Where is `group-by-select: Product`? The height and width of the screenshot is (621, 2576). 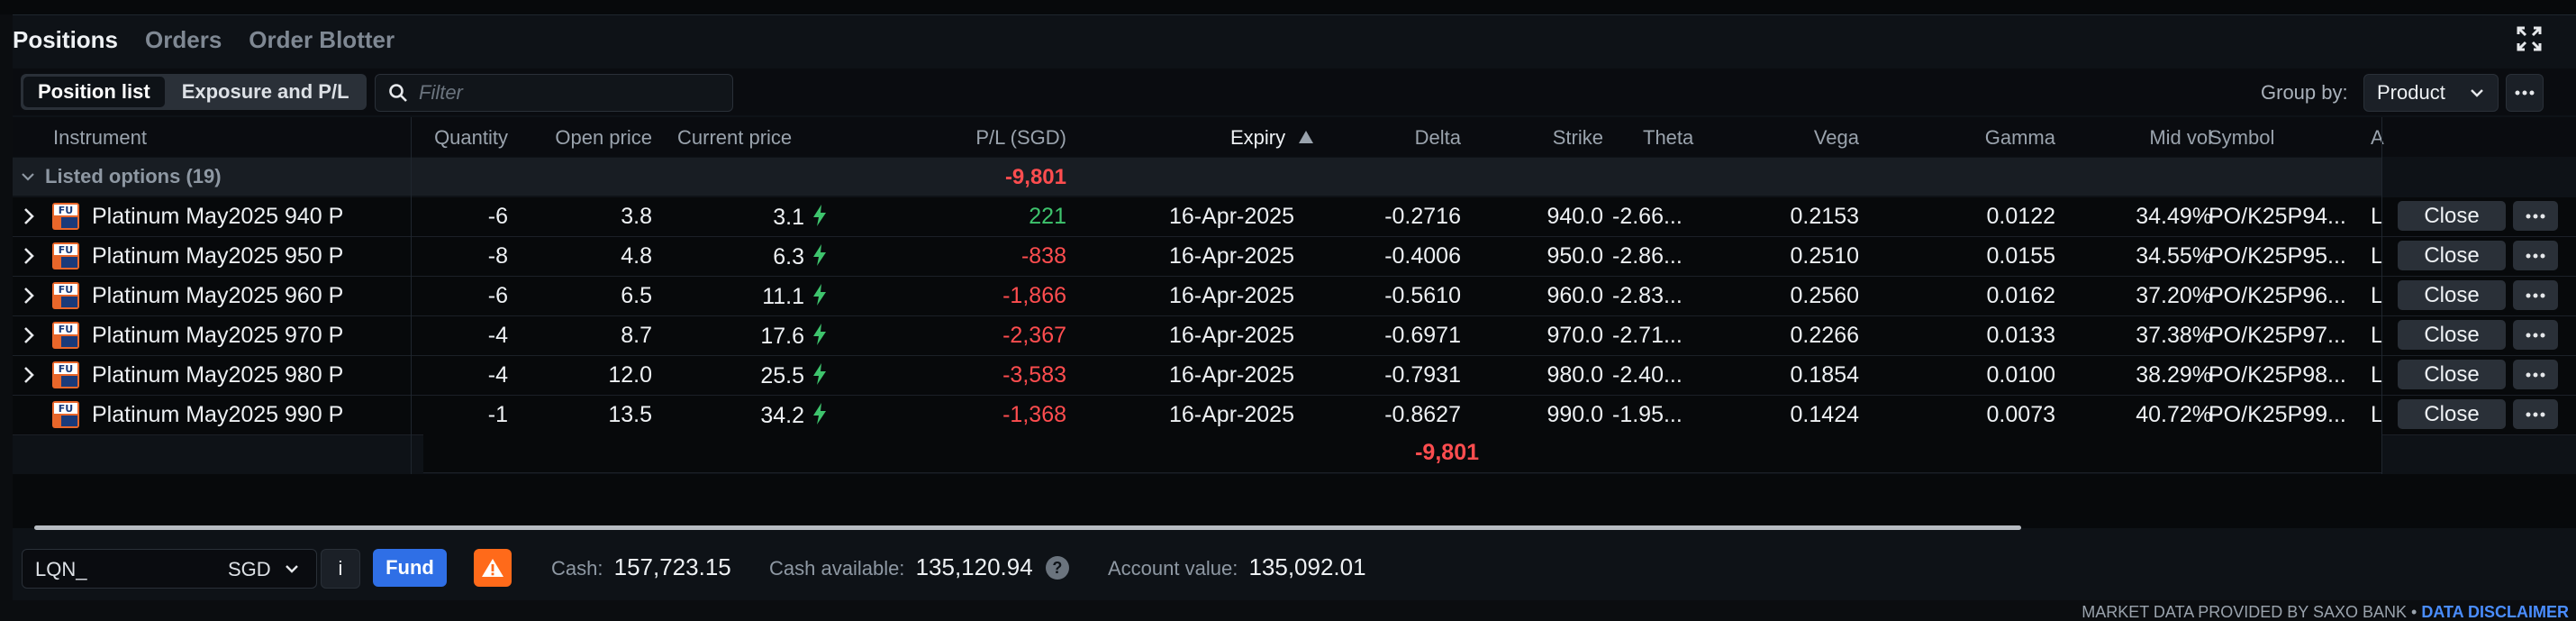 group-by-select: Product is located at coordinates (2431, 93).